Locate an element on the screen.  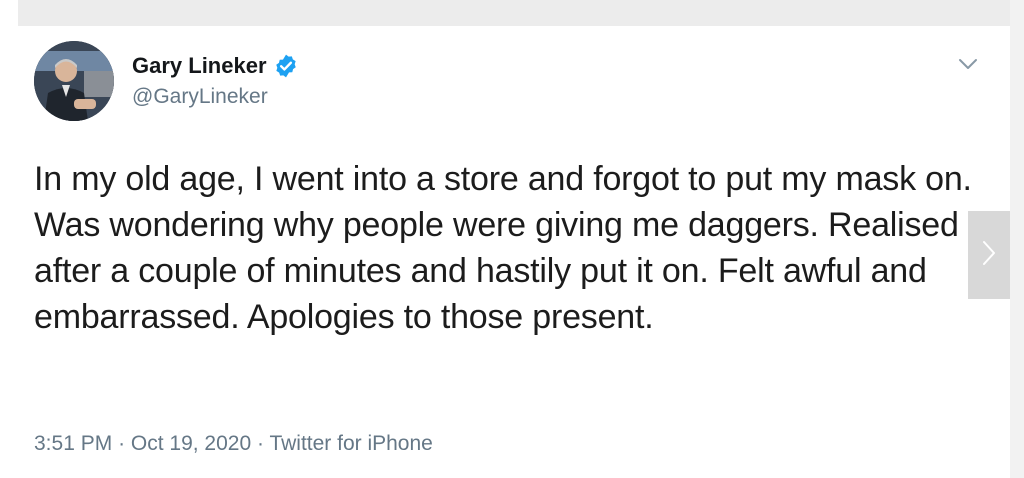
right-edge-strip is located at coordinates (1017, 239).